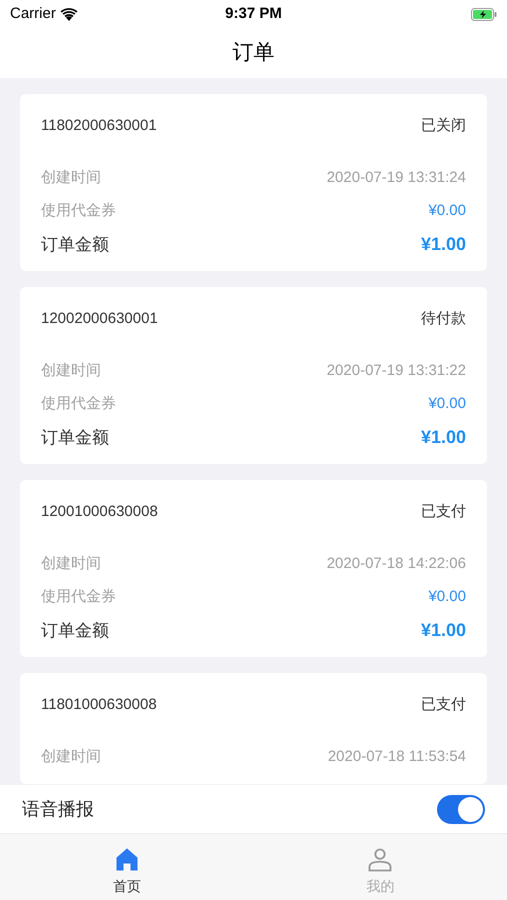 Image resolution: width=507 pixels, height=900 pixels. Describe the element at coordinates (380, 860) in the screenshot. I see `person-icon` at that location.